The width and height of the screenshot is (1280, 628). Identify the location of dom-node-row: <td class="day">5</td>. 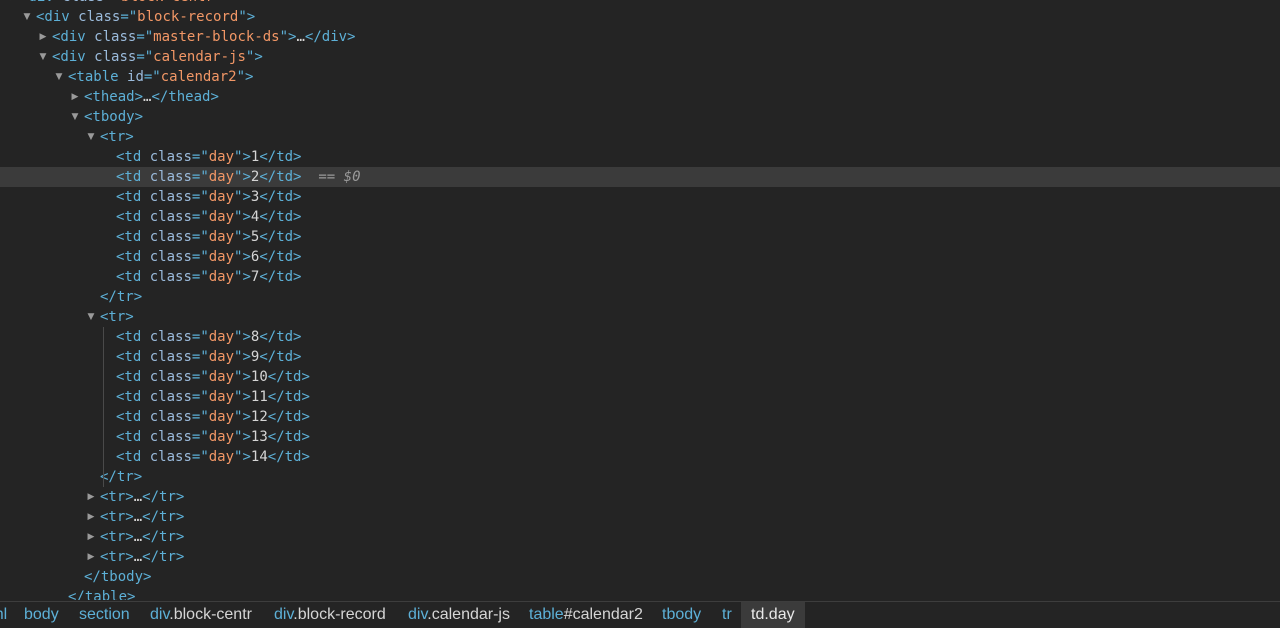
(640, 237).